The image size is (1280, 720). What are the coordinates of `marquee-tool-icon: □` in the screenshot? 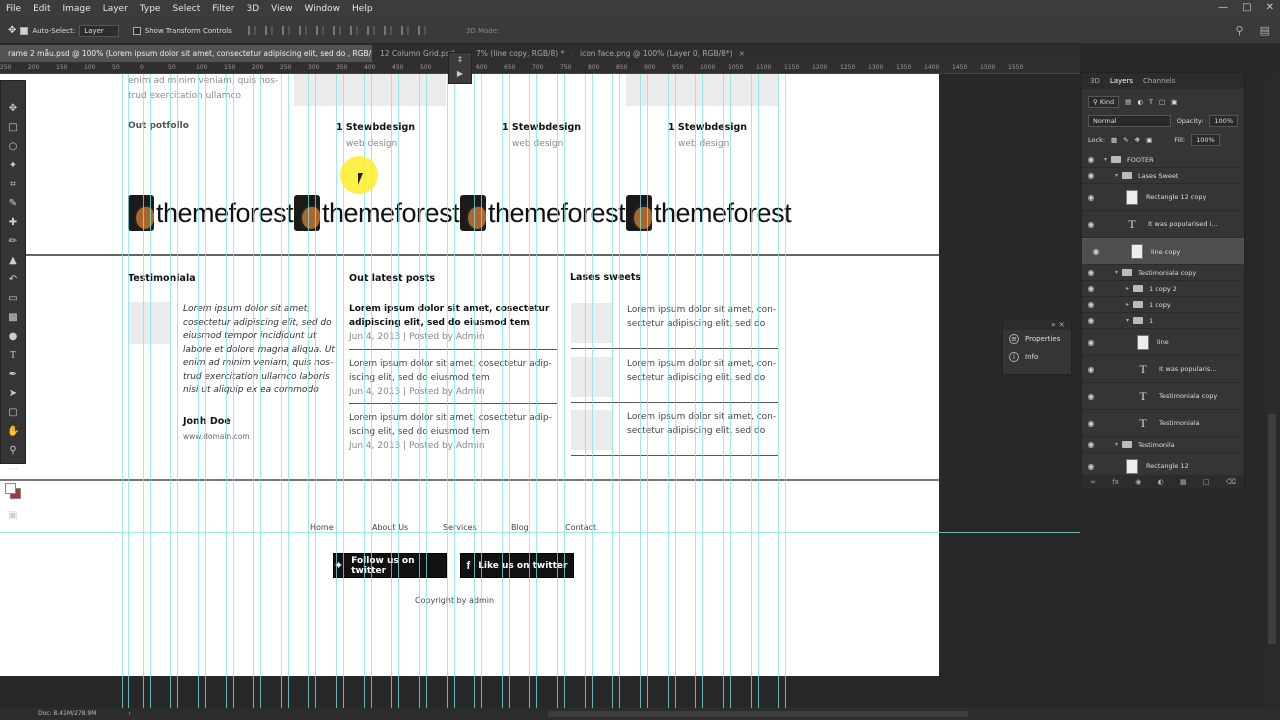 It's located at (13, 127).